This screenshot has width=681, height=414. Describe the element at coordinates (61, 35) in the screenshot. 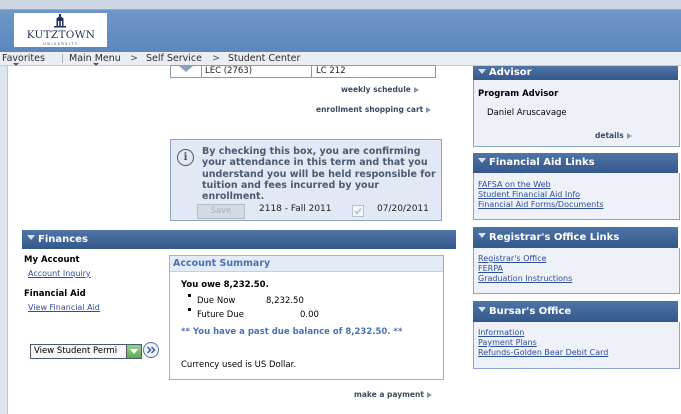

I see `logo-wordmark: KUTZTOWN` at that location.